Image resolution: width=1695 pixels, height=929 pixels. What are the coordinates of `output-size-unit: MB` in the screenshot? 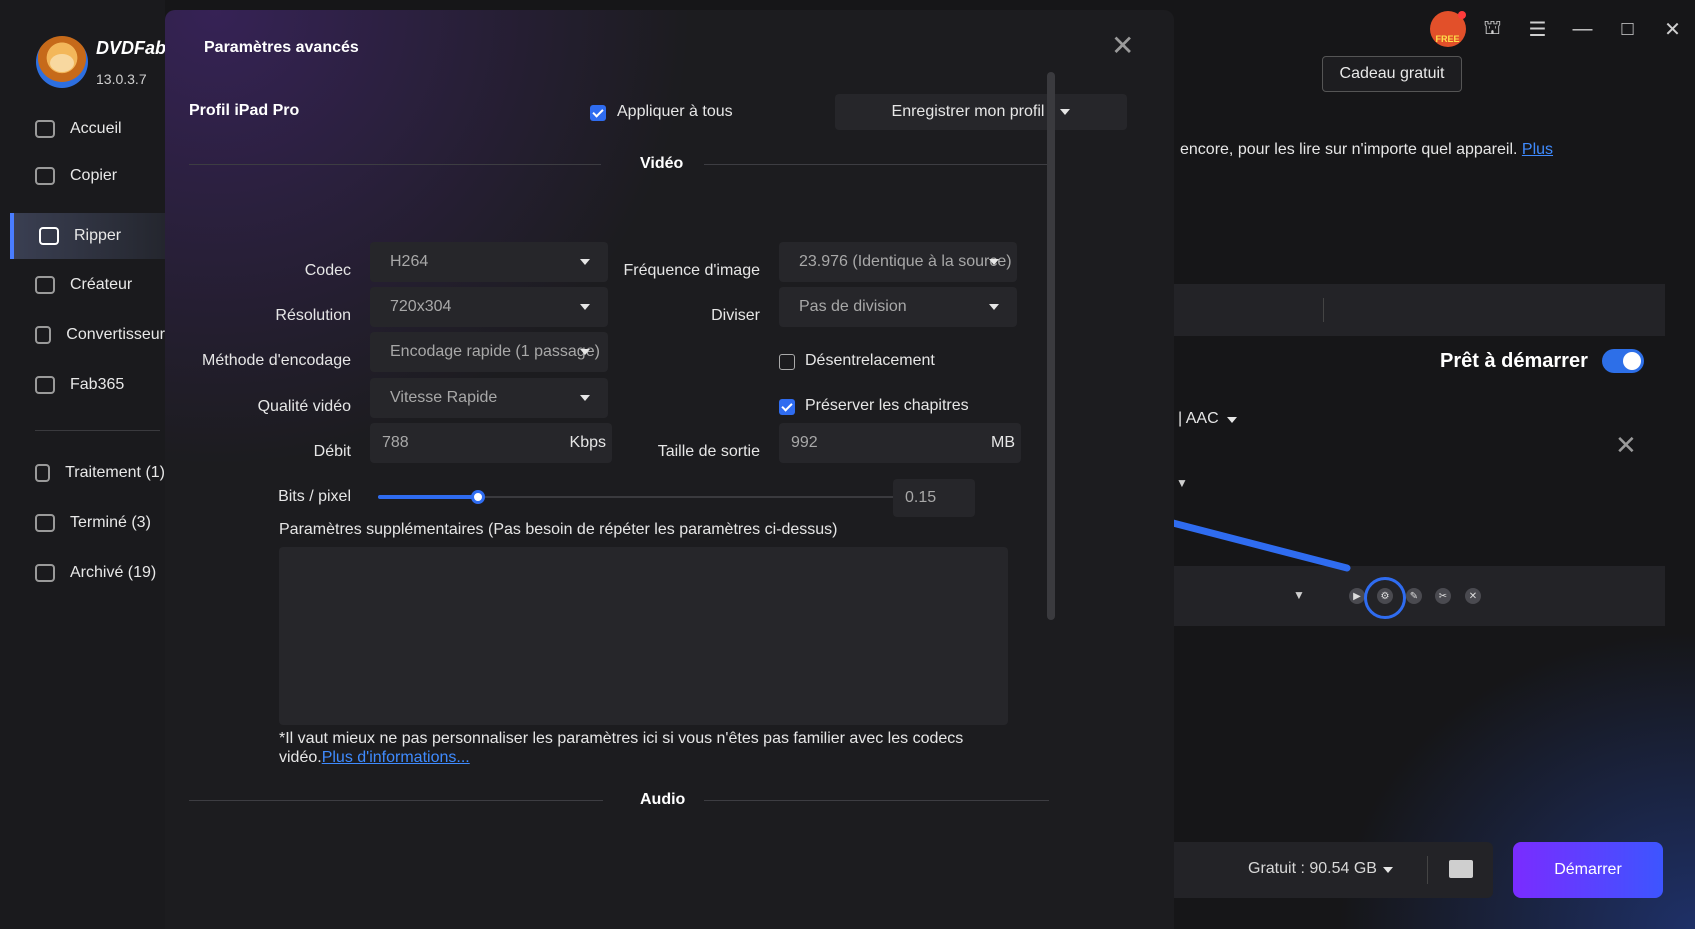 It's located at (1003, 442).